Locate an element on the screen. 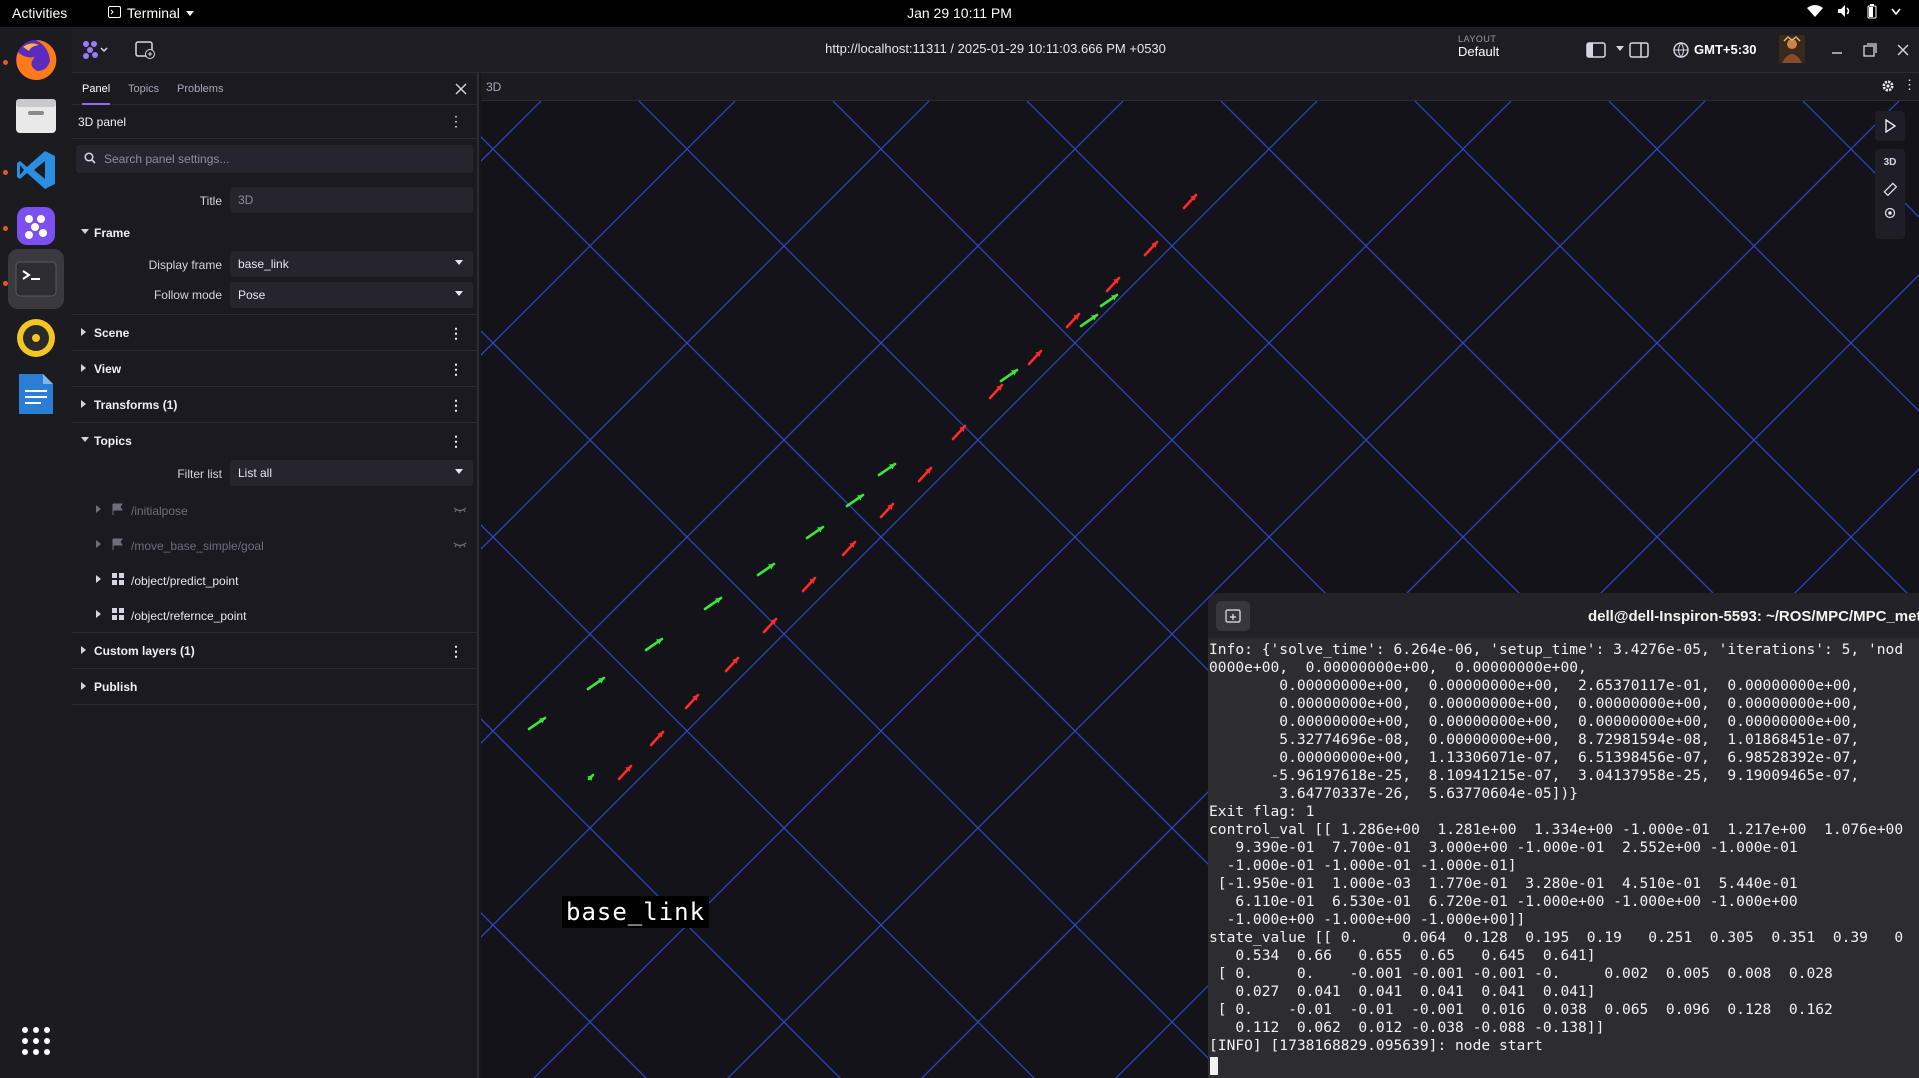 The width and height of the screenshot is (1919, 1078). files-icon is located at coordinates (36, 115).